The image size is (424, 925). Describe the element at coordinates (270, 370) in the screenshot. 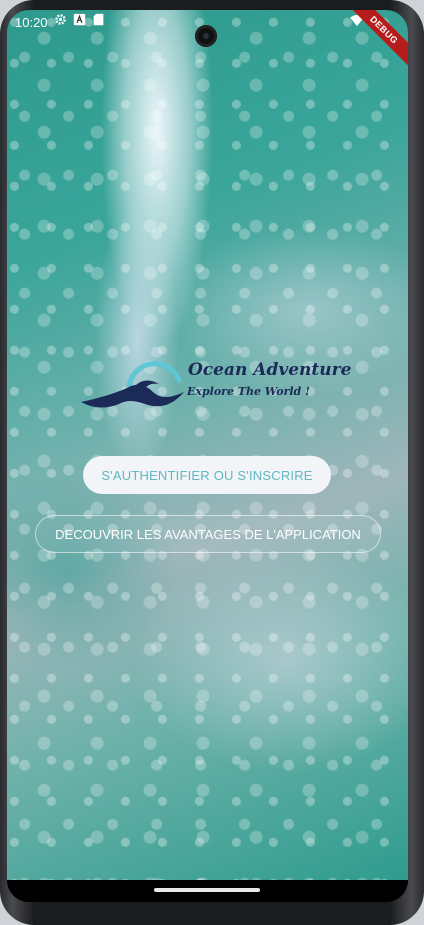

I see `logo-title: Ocean Adventure` at that location.